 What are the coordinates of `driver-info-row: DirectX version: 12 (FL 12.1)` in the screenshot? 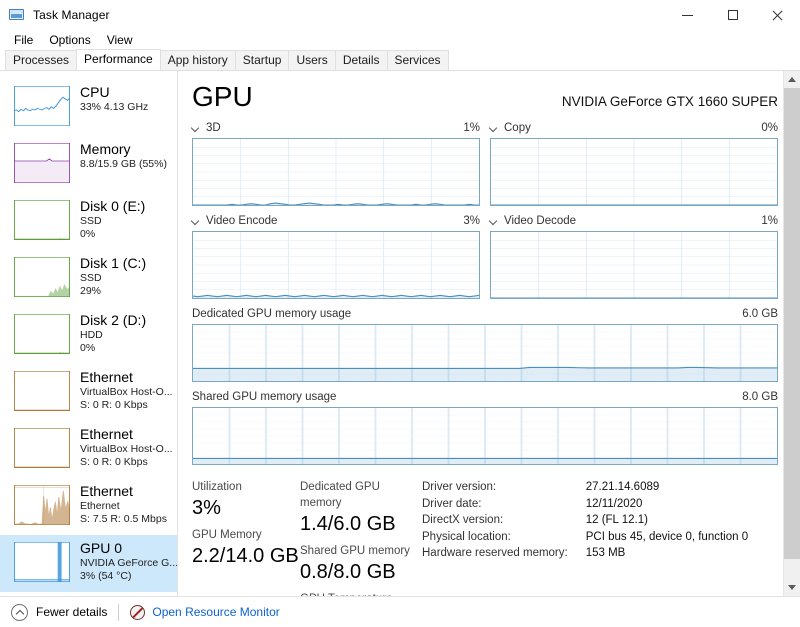 It's located at (585, 520).